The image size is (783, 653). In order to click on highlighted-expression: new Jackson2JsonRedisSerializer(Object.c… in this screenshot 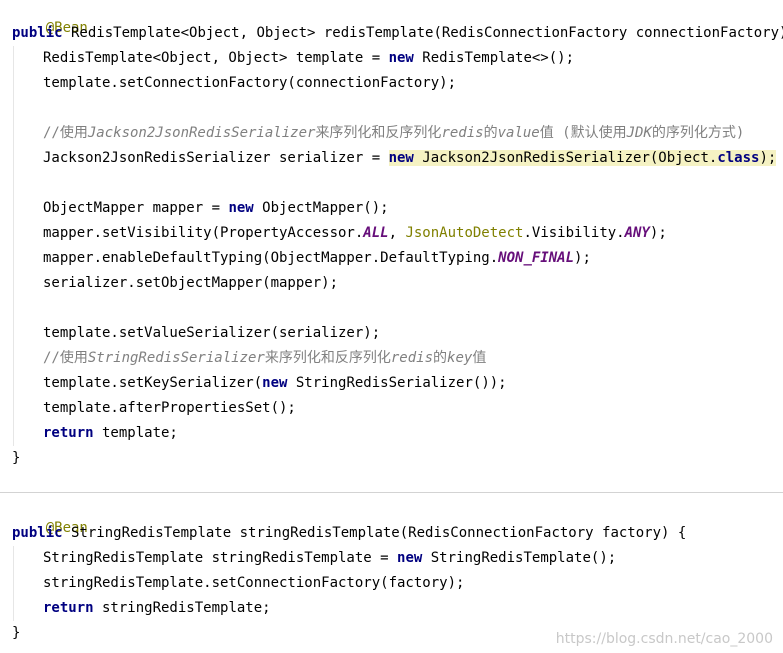, I will do `click(582, 158)`.